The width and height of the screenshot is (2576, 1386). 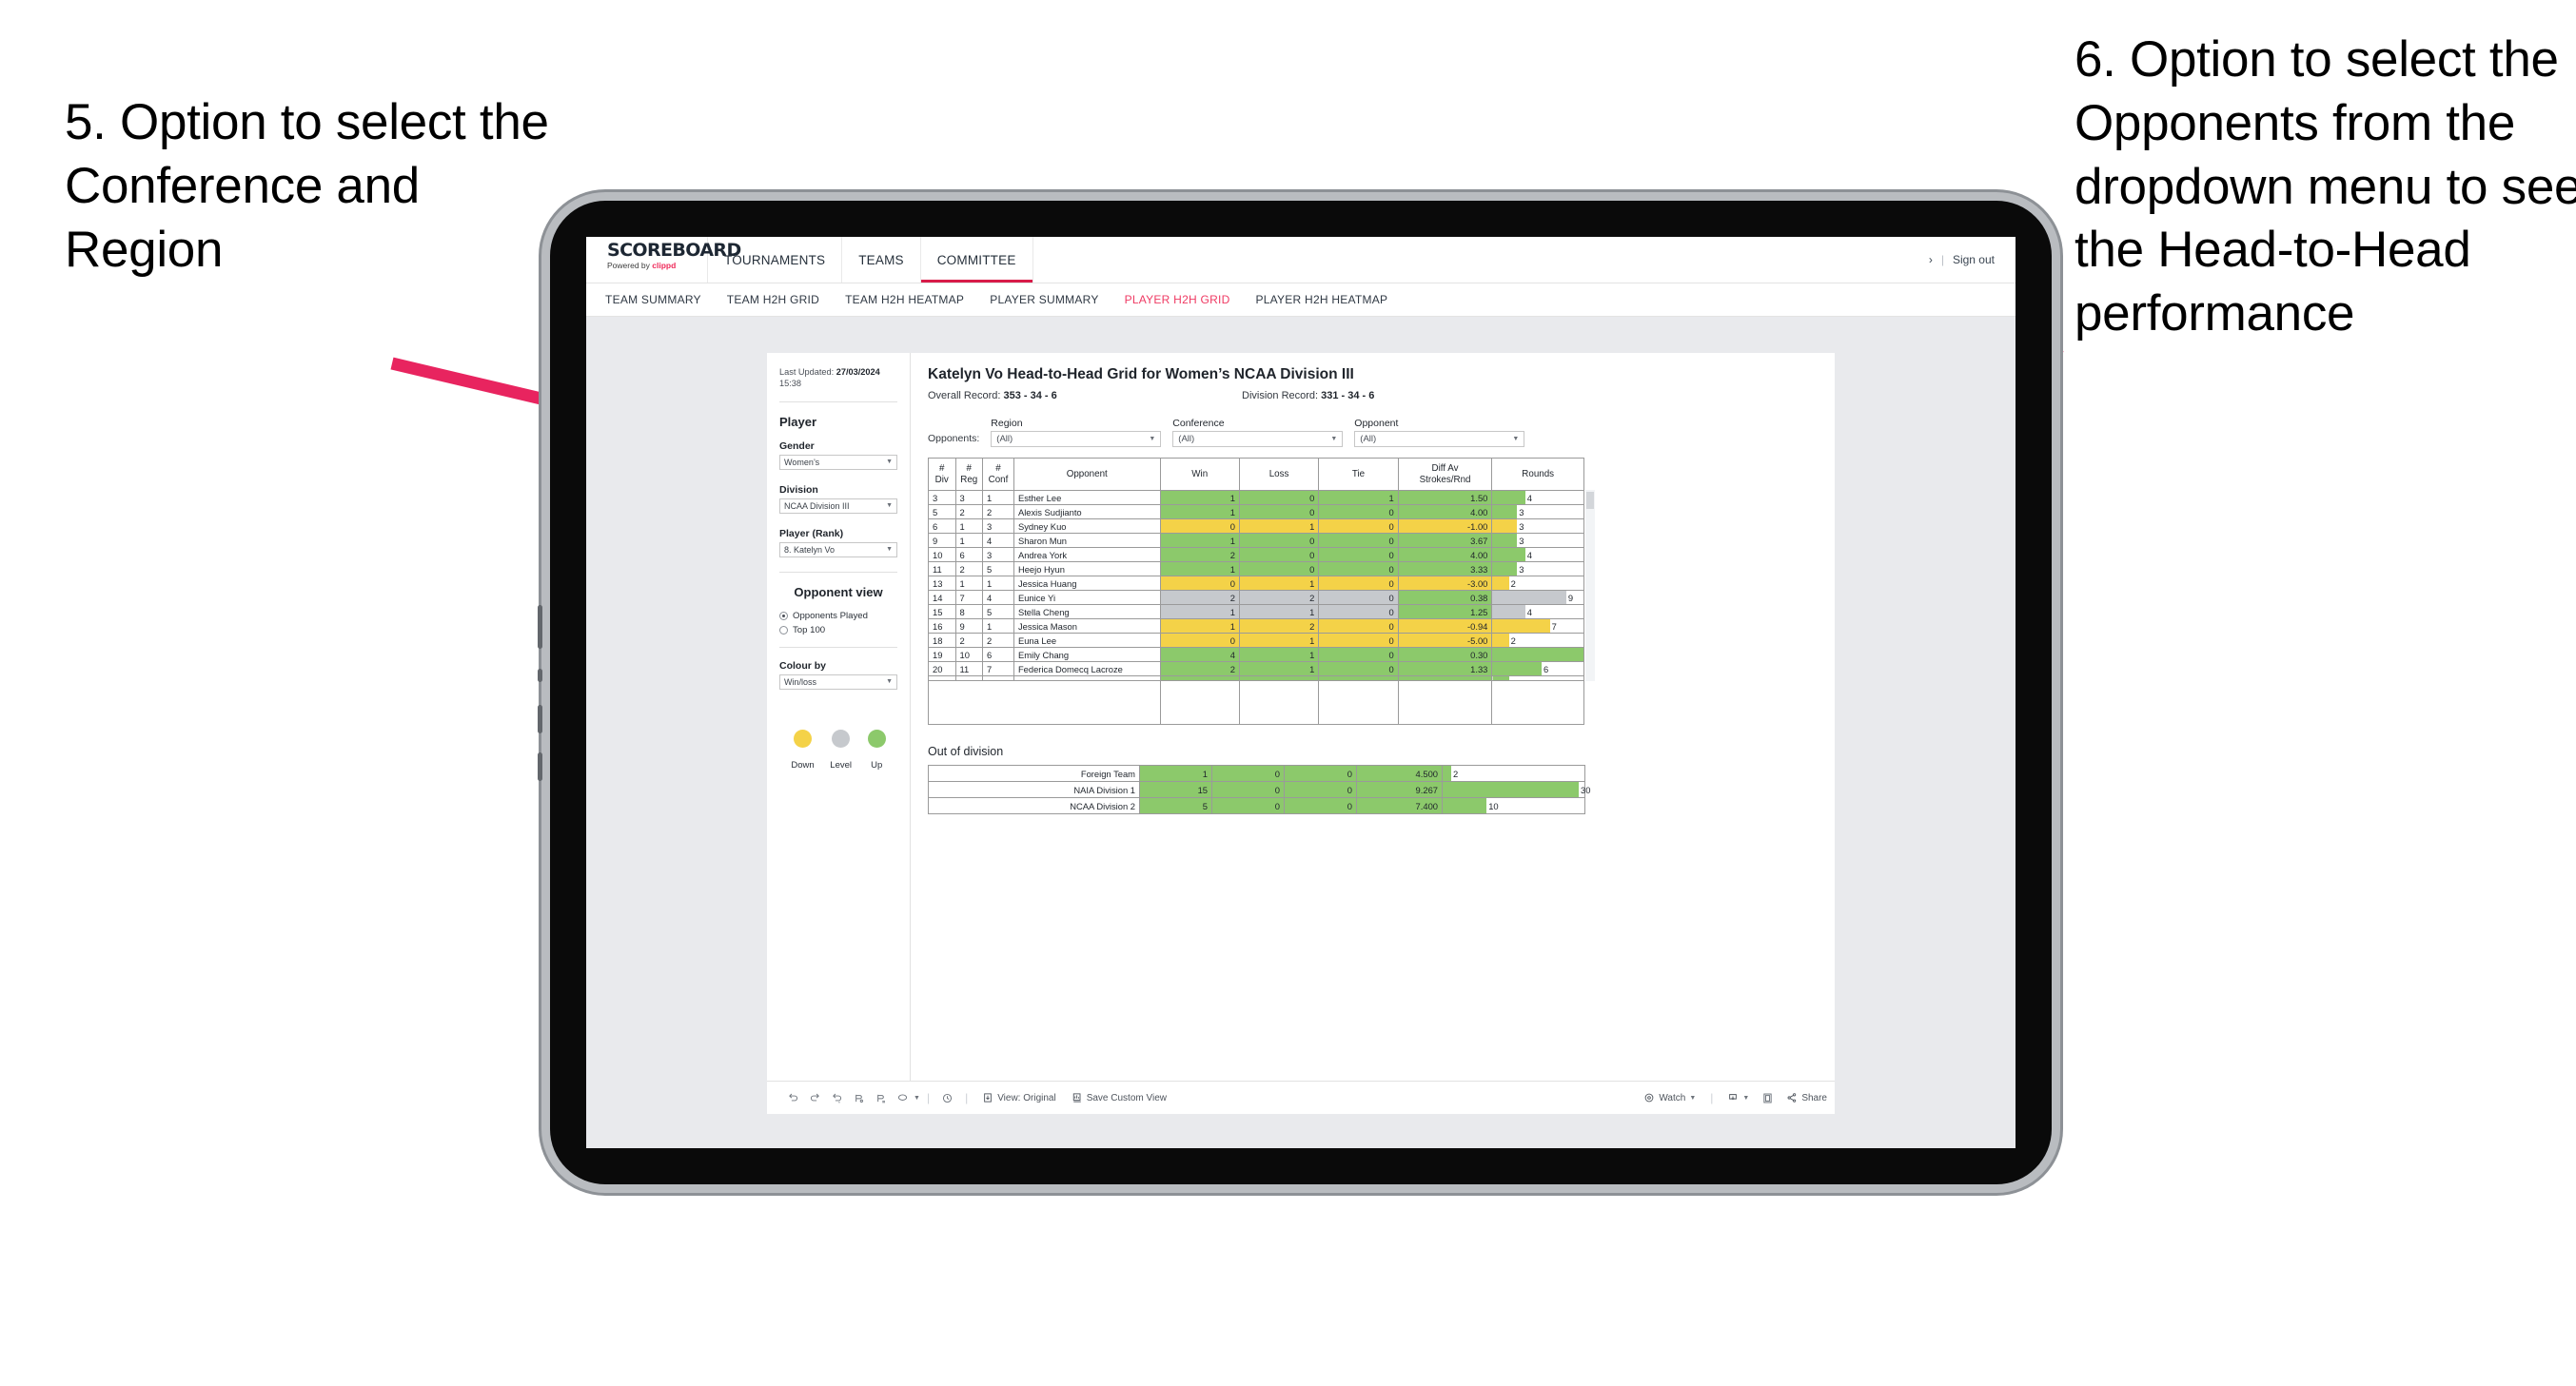 I want to click on subnav-player-h2h-grid: PLAYER H2H GRID, so click(x=1177, y=299).